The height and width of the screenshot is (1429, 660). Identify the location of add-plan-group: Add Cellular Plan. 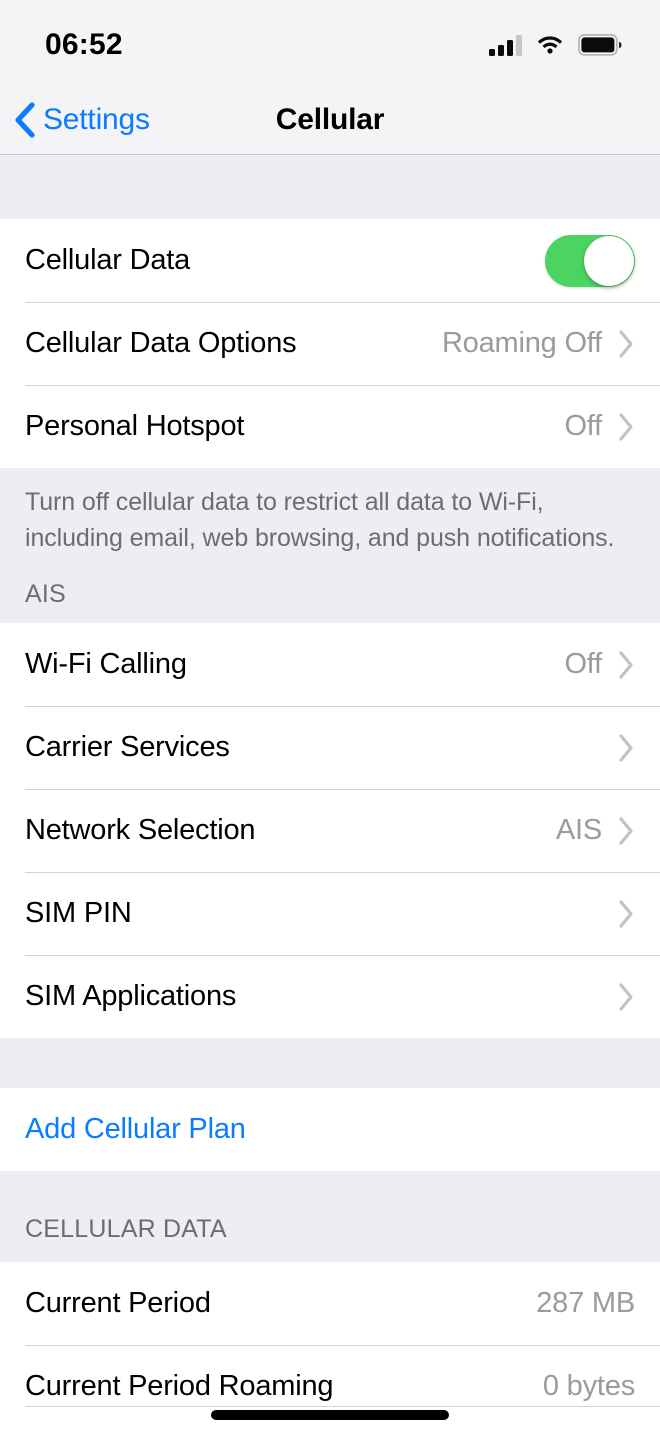
(330, 1129).